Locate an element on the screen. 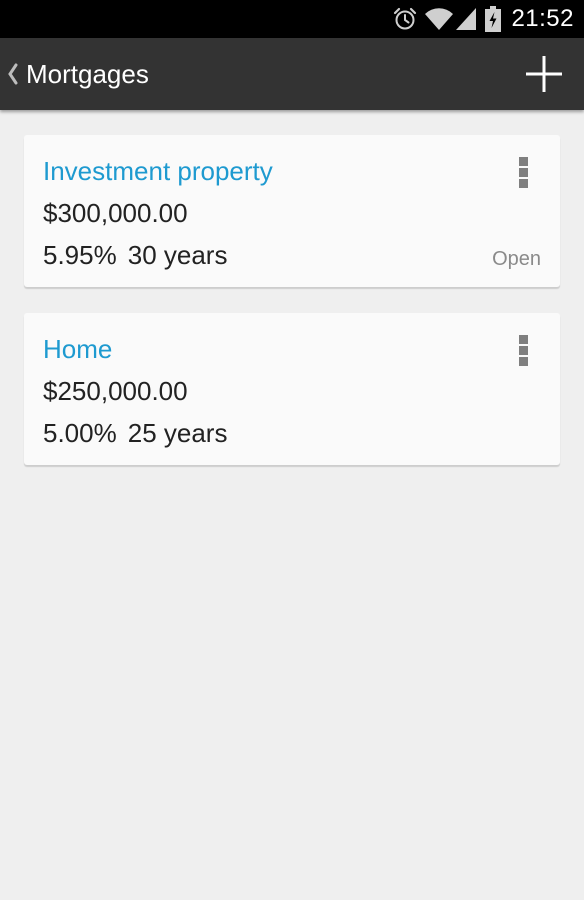 The image size is (584, 900). cell-signal-icon is located at coordinates (466, 19).